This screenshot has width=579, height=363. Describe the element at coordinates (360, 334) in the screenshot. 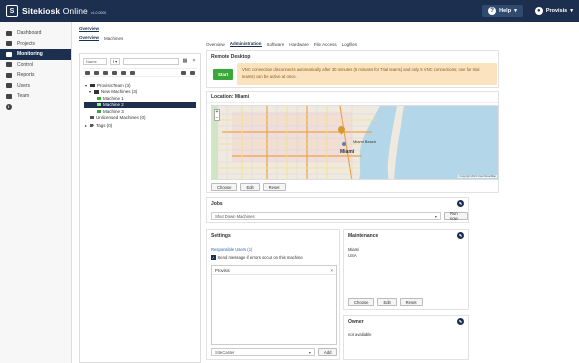

I see `owner-value: not available` at that location.